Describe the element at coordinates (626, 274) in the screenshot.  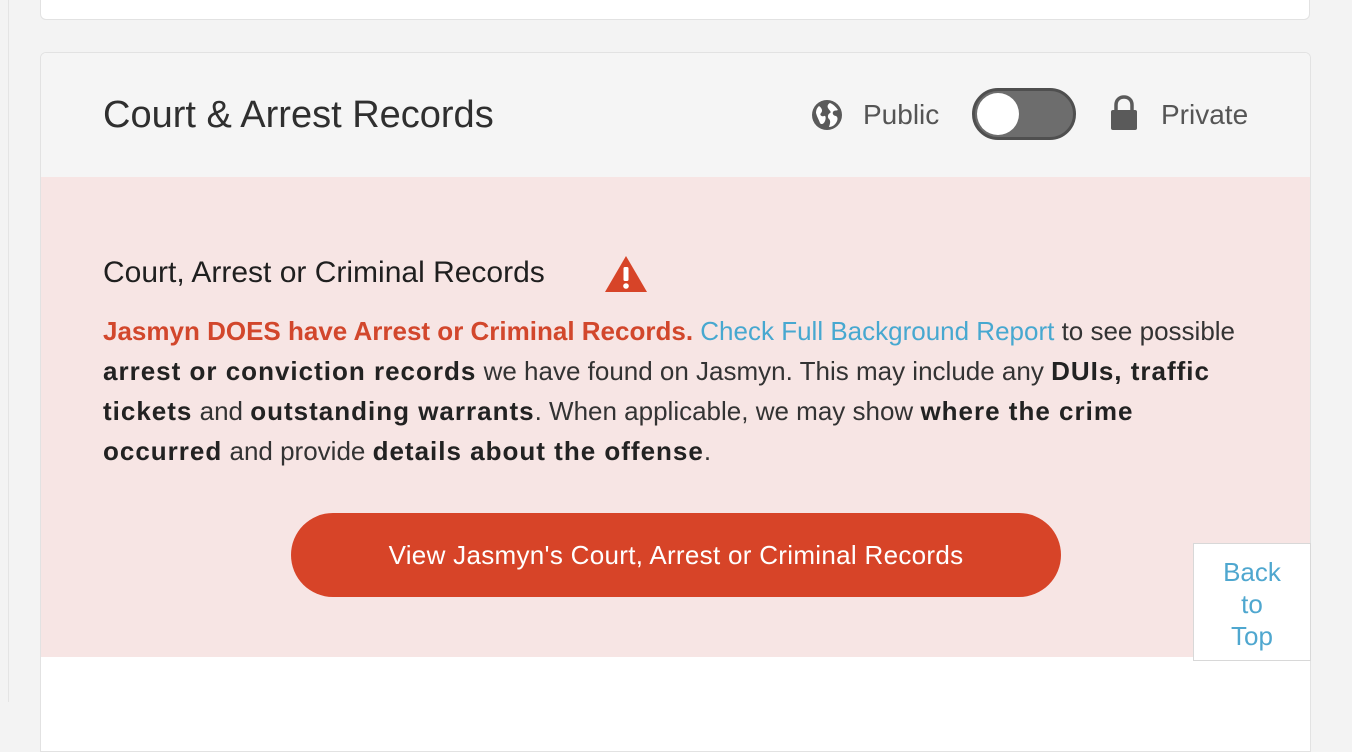
I see `warning-icon` at that location.